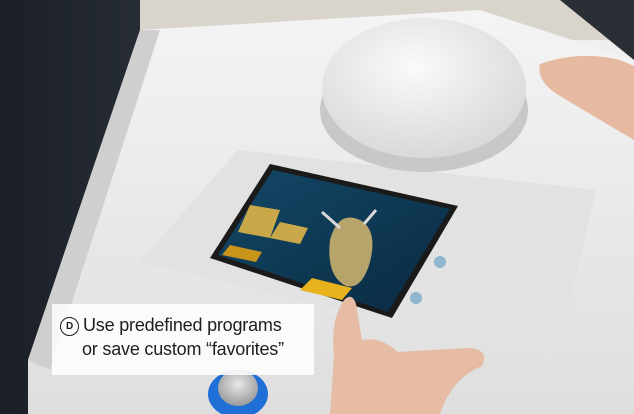  What do you see at coordinates (238, 388) in the screenshot?
I see `control-knob` at bounding box center [238, 388].